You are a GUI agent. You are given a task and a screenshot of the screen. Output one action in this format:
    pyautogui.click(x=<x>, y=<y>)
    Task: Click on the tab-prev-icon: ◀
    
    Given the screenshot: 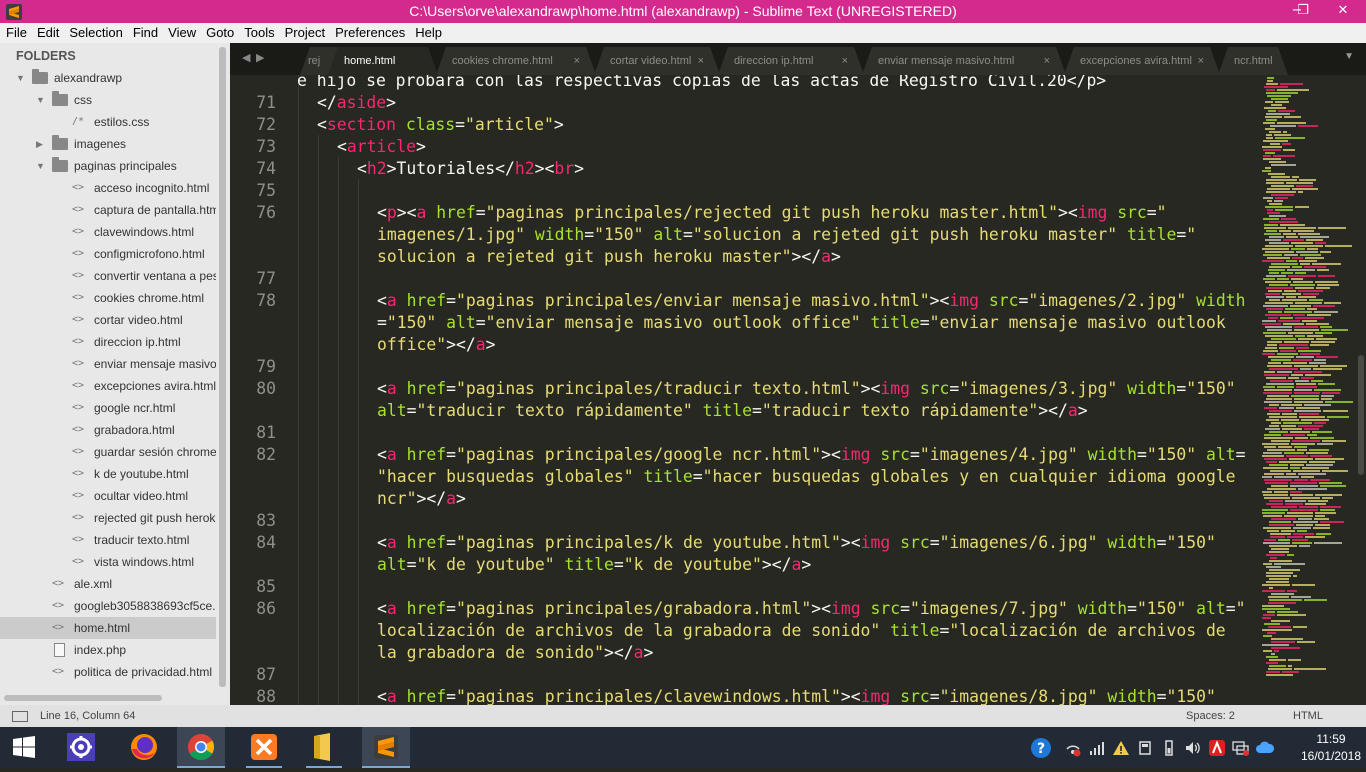 What is the action you would take?
    pyautogui.click(x=246, y=57)
    